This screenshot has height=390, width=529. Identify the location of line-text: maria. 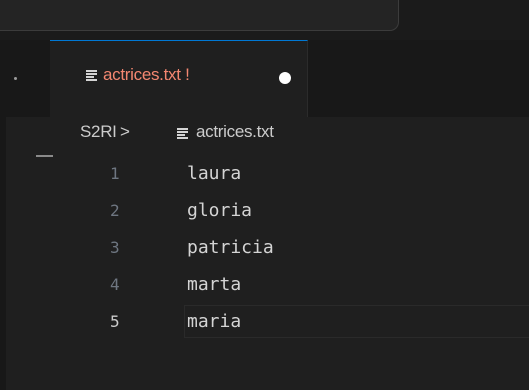
(214, 322).